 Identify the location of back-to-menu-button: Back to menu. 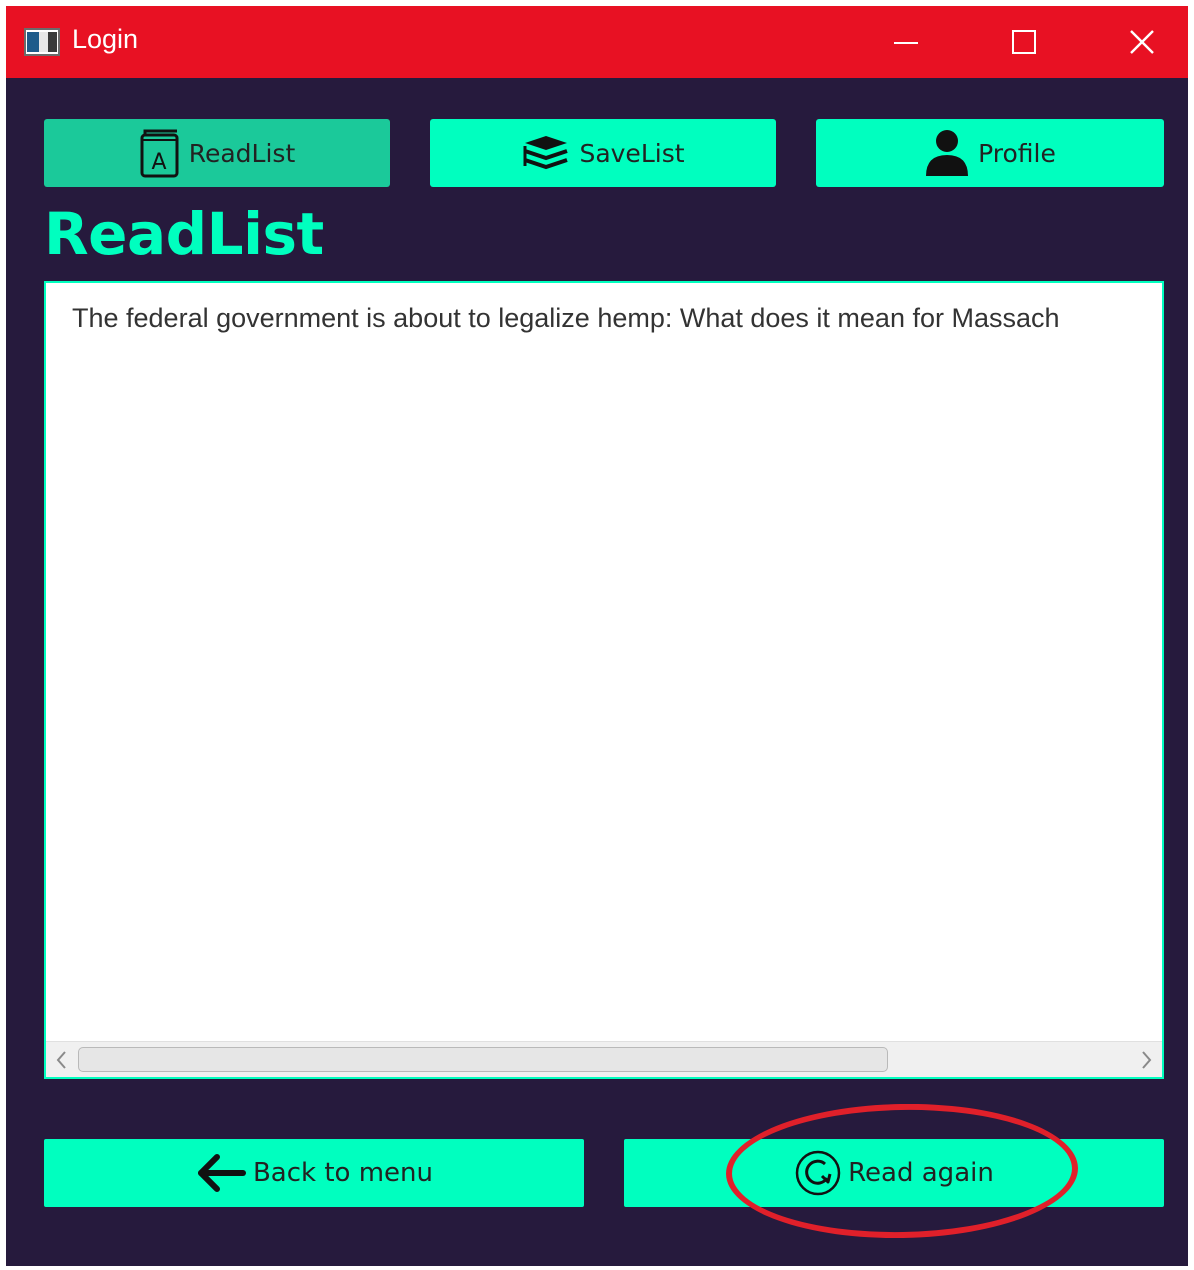
(314, 1173).